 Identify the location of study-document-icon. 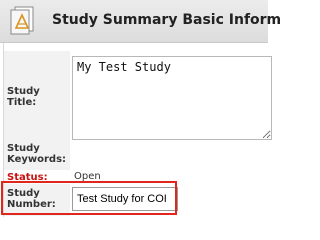
(22, 20).